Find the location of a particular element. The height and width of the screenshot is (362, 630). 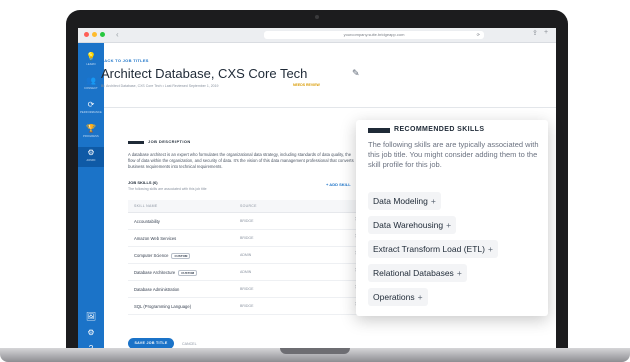

sidebar-item-performance: ⟳ PERFORMANCE is located at coordinates (91, 109).